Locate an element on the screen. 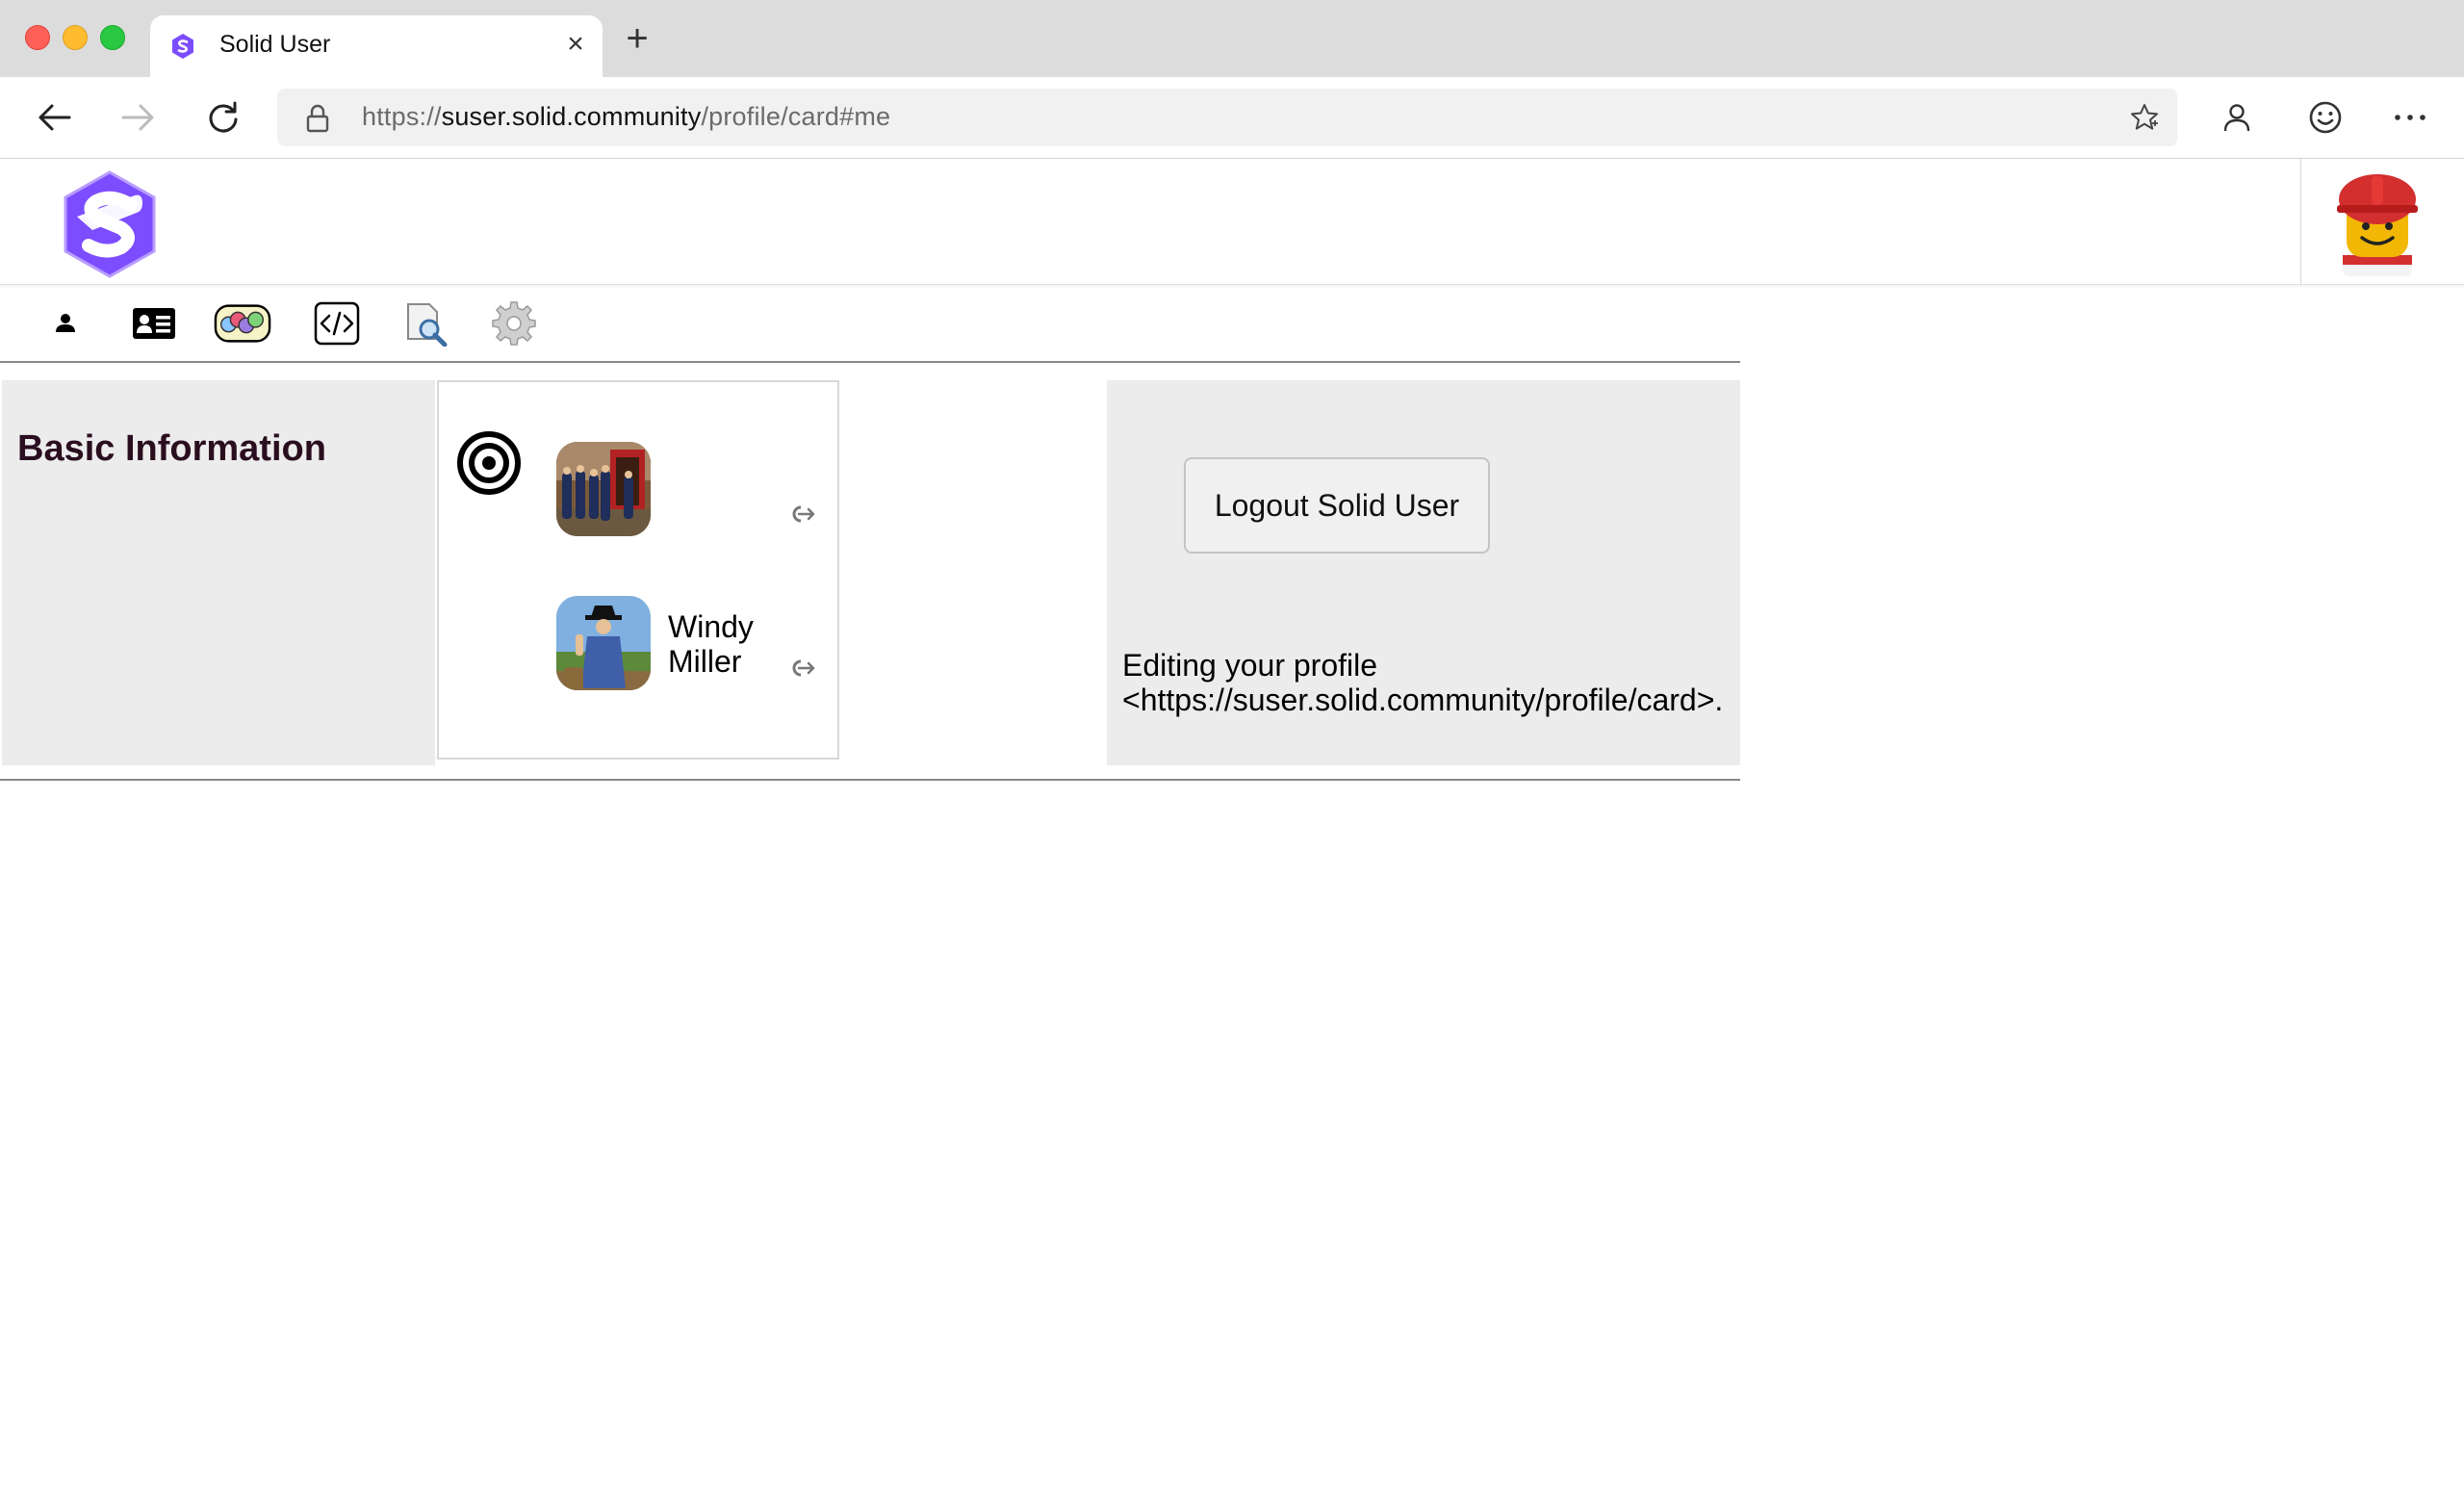 The width and height of the screenshot is (2464, 1496). tab-friends is located at coordinates (242, 323).